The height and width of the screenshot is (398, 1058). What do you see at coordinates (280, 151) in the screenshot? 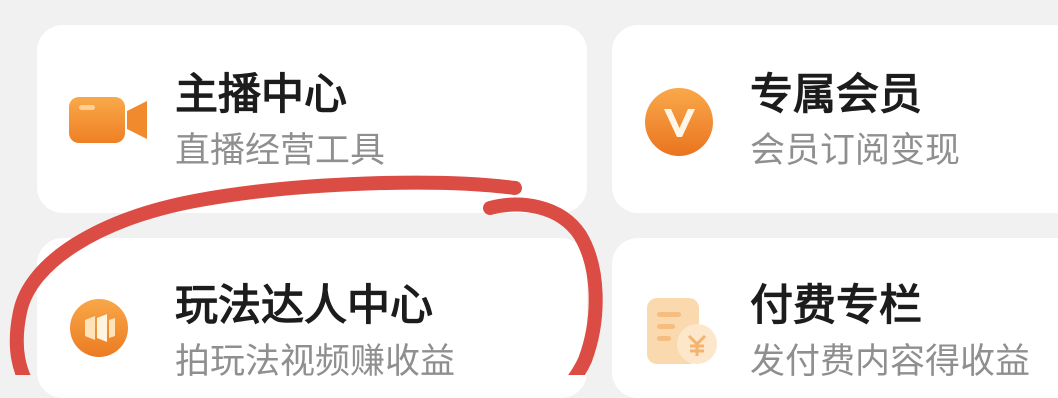
I see `card-subtitle: 直播经营工具` at bounding box center [280, 151].